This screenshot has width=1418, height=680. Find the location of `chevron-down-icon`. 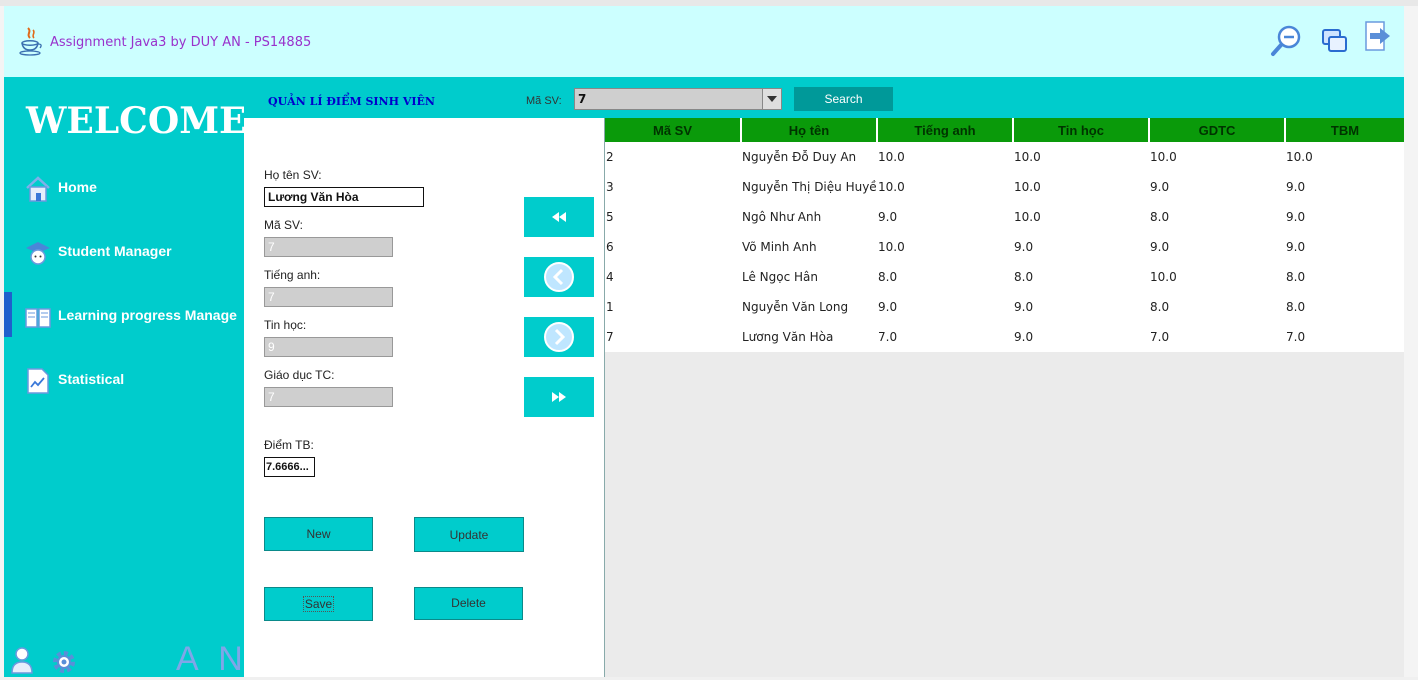

chevron-down-icon is located at coordinates (771, 99).